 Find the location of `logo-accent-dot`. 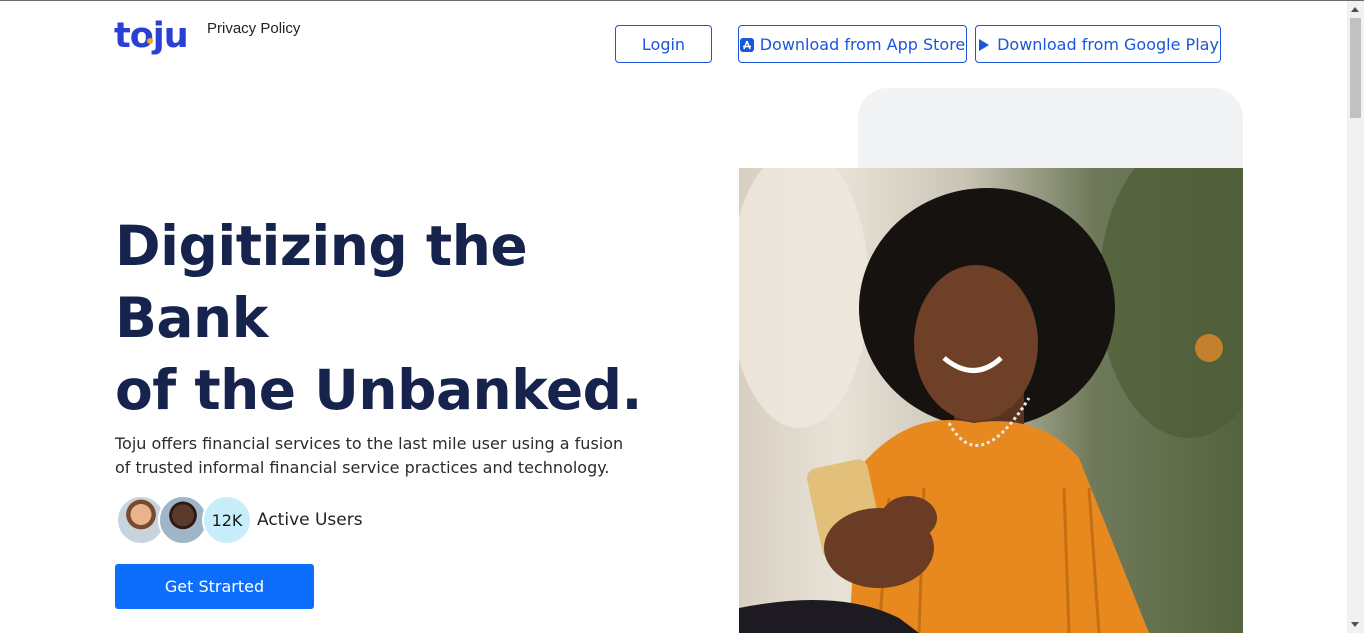

logo-accent-dot is located at coordinates (150, 41).